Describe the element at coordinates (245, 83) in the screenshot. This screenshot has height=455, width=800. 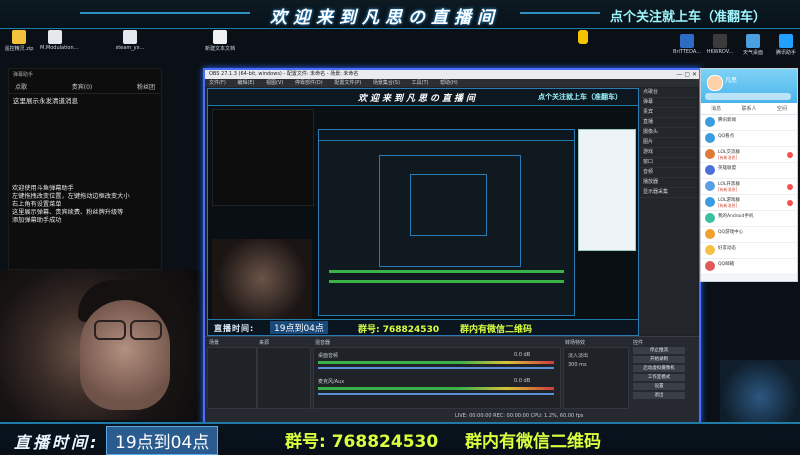
I see `menu-item: 编辑(E)` at that location.